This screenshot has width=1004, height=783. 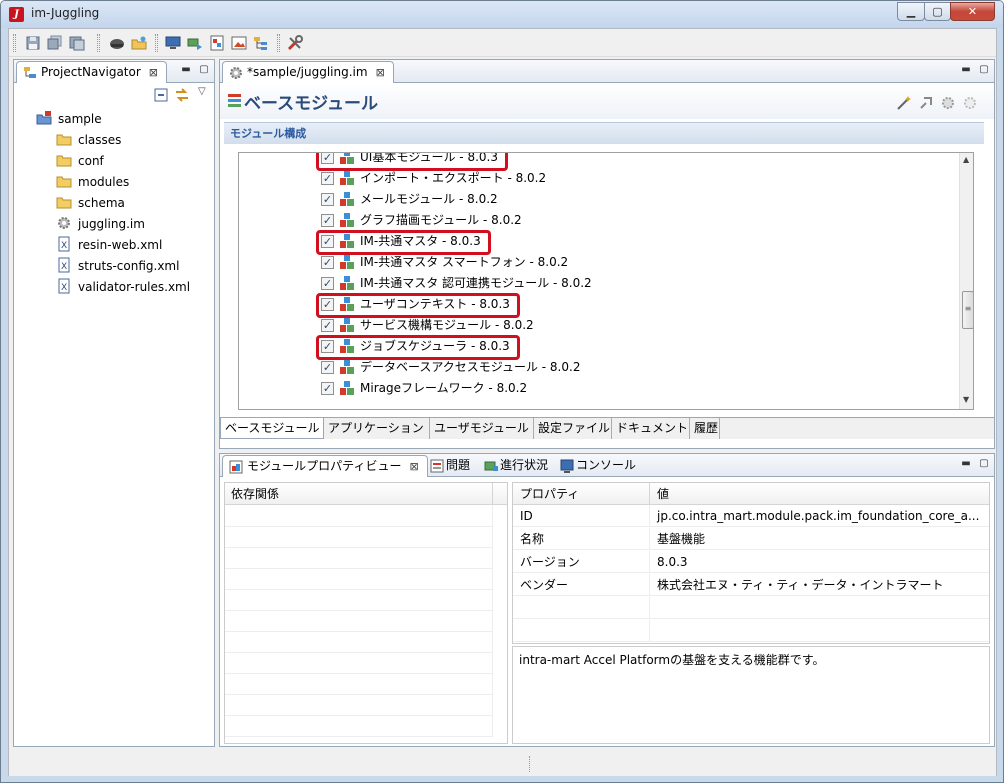 I want to click on pin-icon, so click(x=926, y=103).